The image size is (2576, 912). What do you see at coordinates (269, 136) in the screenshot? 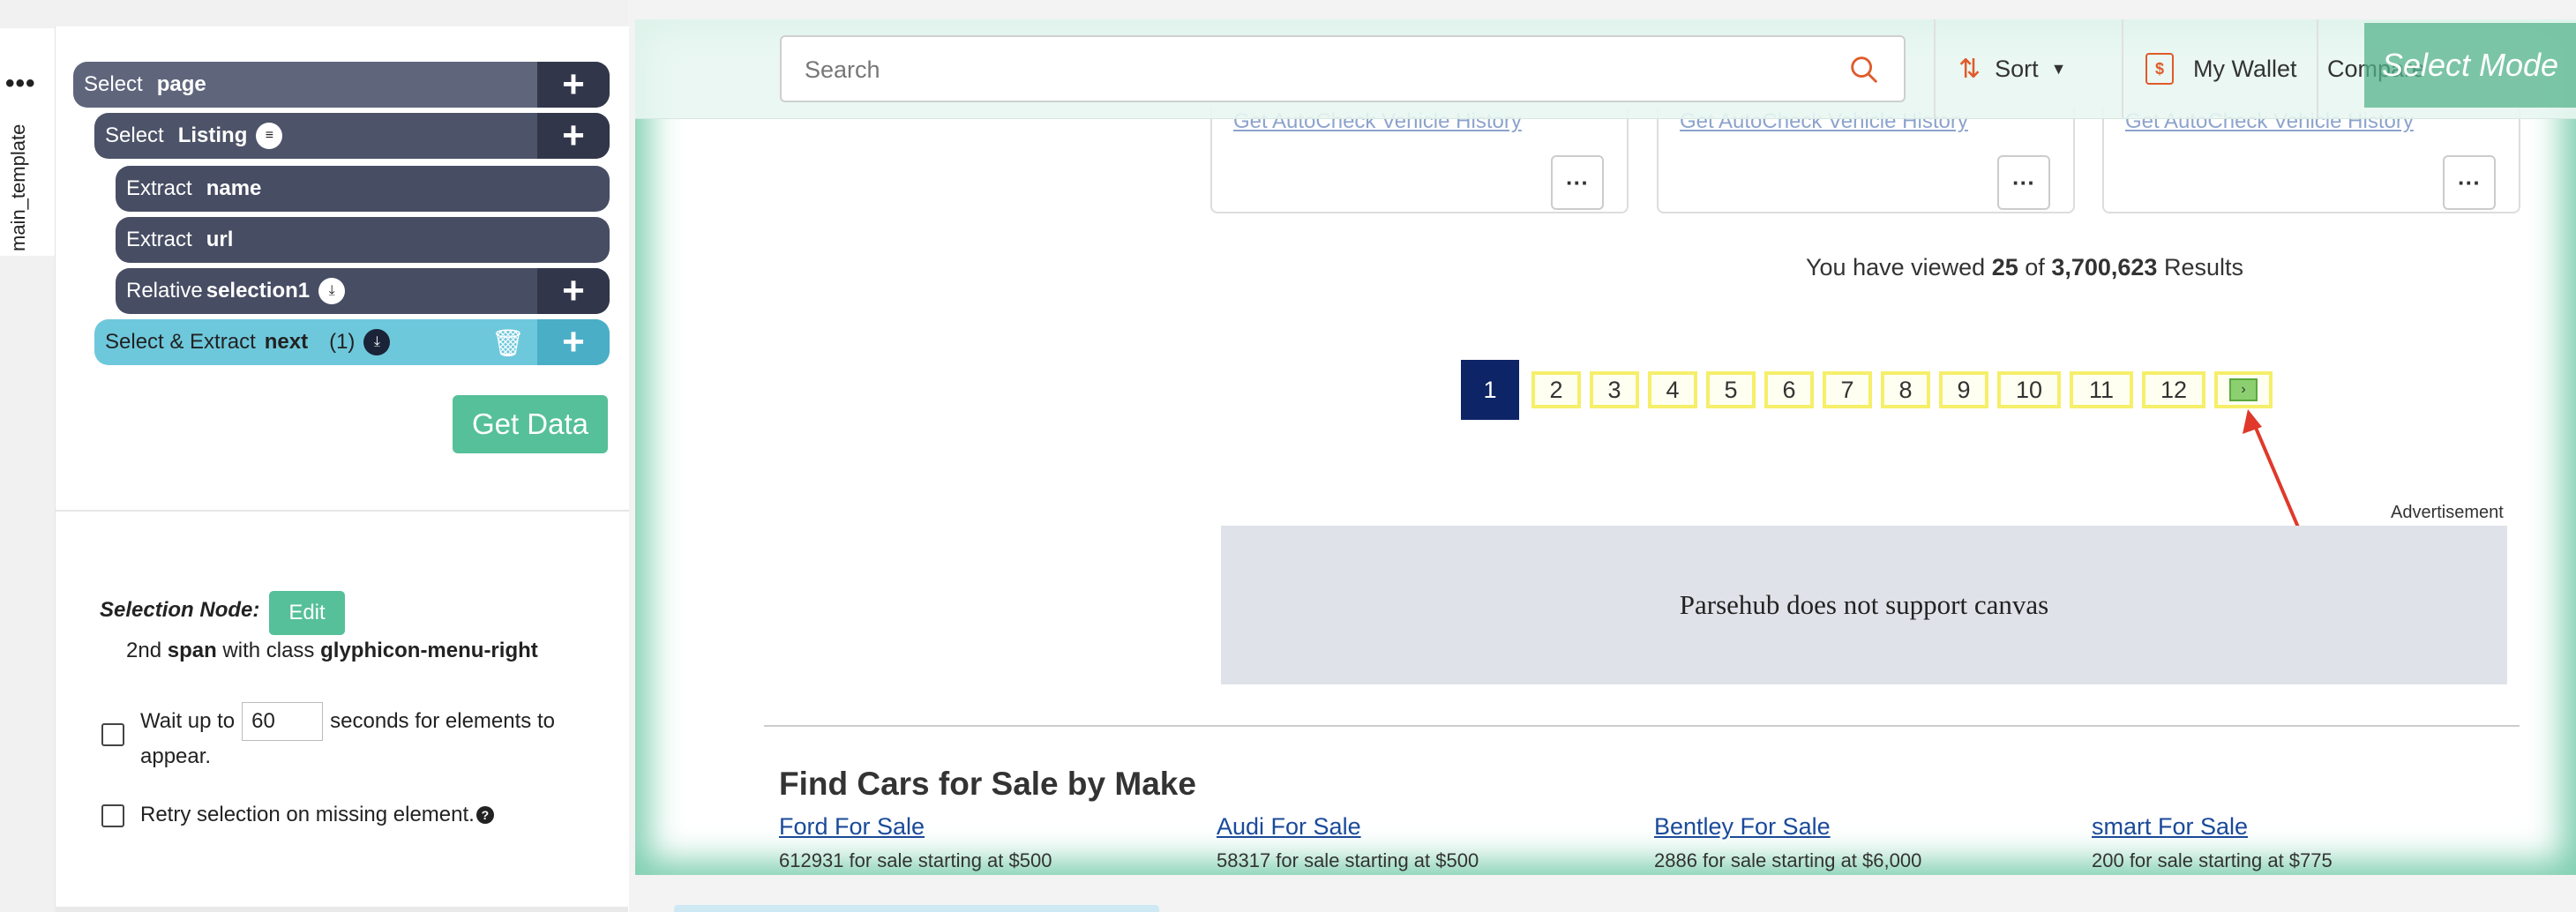
I see `list-icon: ≡` at bounding box center [269, 136].